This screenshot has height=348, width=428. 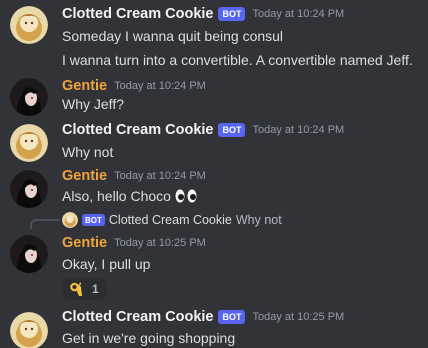 What do you see at coordinates (76, 289) in the screenshot?
I see `ok-hand-emoji-icon` at bounding box center [76, 289].